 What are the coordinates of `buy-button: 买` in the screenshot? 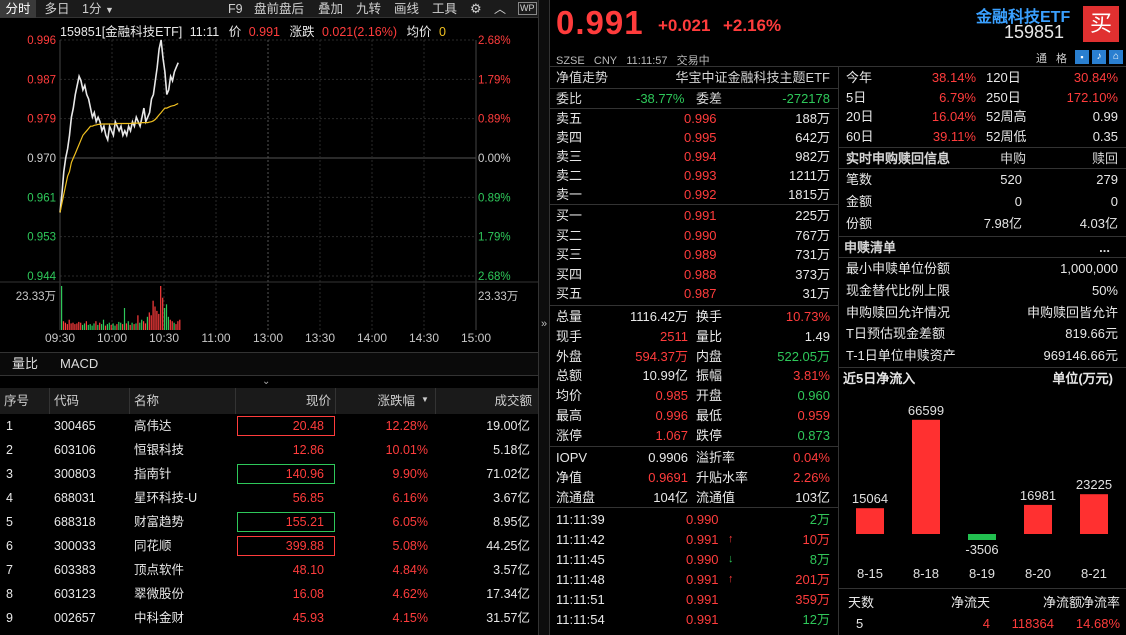 It's located at (1101, 24).